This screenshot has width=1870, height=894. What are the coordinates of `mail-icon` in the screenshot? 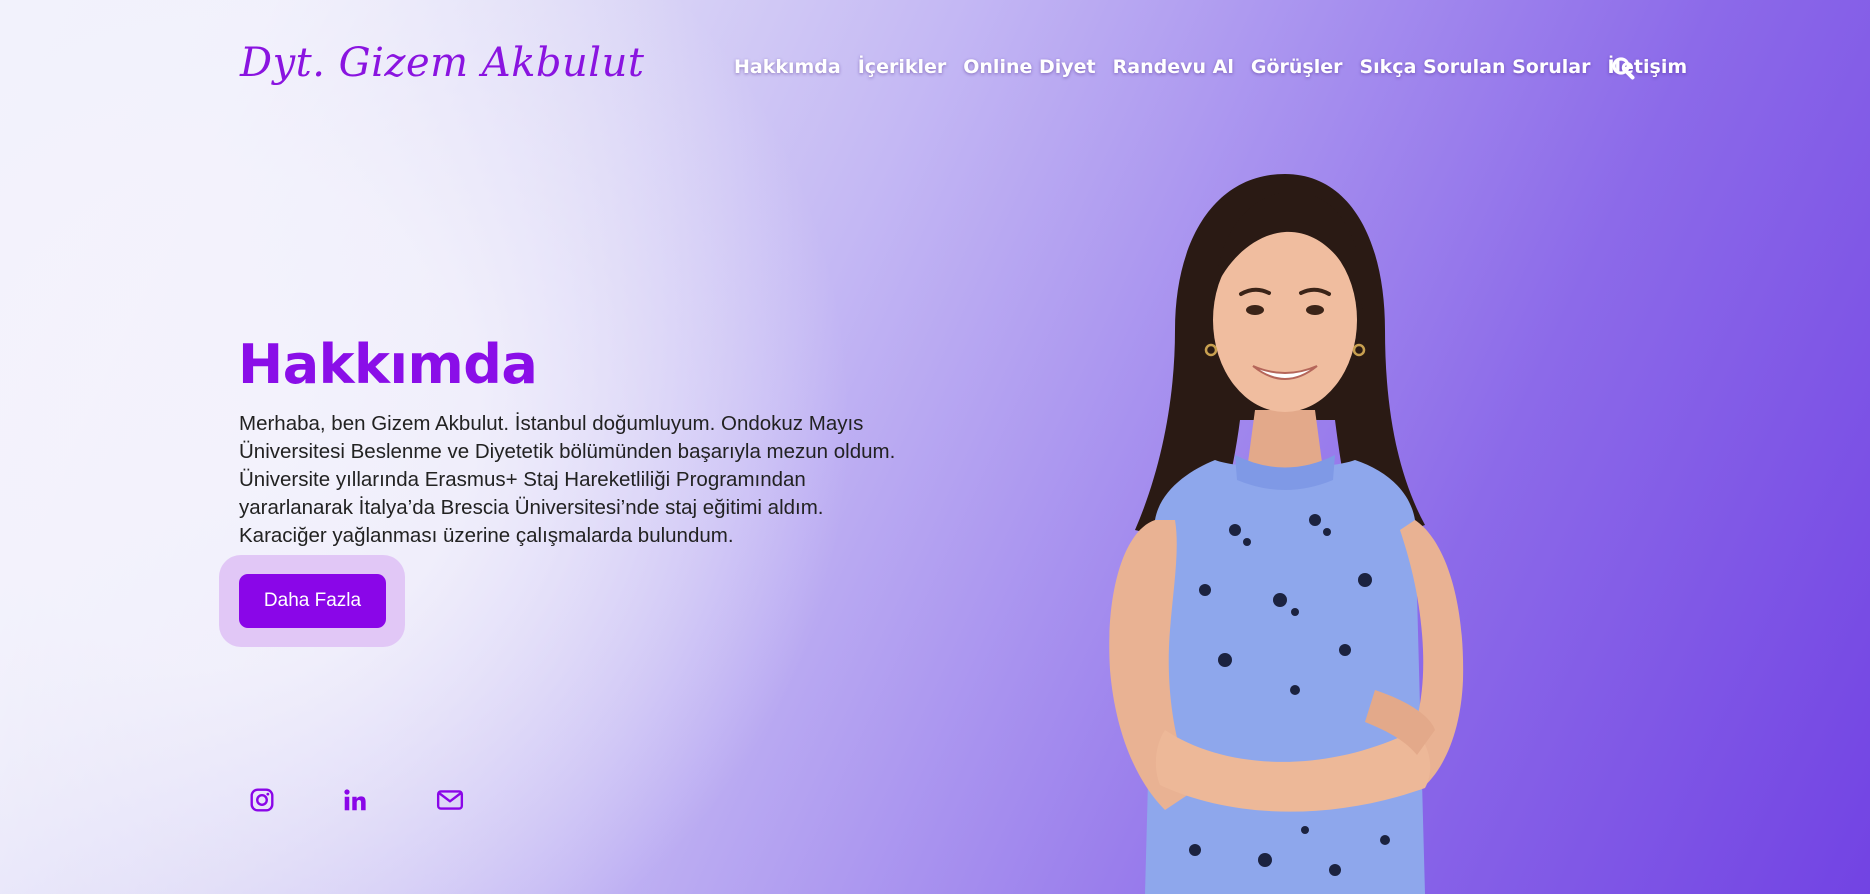 It's located at (450, 800).